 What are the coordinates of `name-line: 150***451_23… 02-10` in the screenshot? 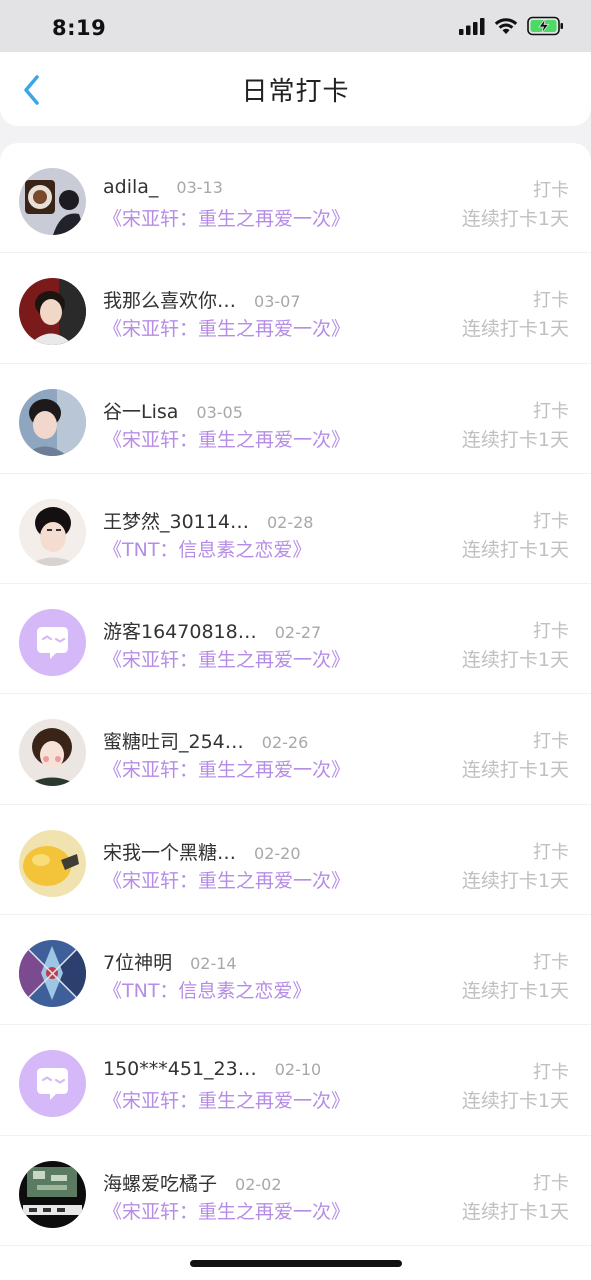 It's located at (267, 1069).